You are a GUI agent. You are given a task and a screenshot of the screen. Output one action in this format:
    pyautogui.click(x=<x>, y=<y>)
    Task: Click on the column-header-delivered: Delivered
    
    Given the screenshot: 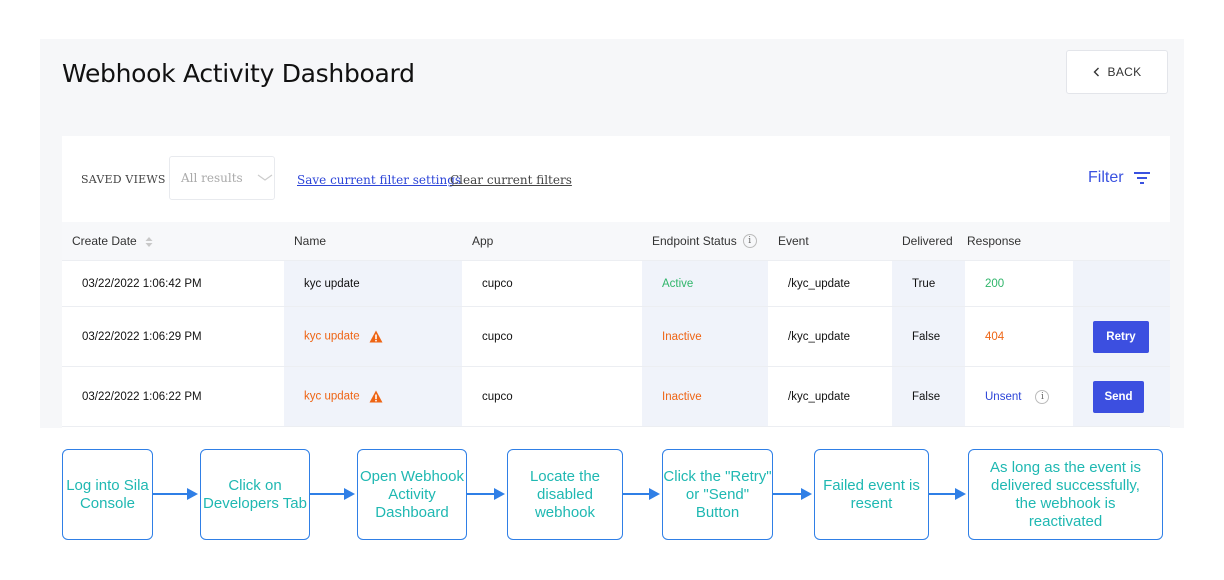 What is the action you would take?
    pyautogui.click(x=928, y=241)
    